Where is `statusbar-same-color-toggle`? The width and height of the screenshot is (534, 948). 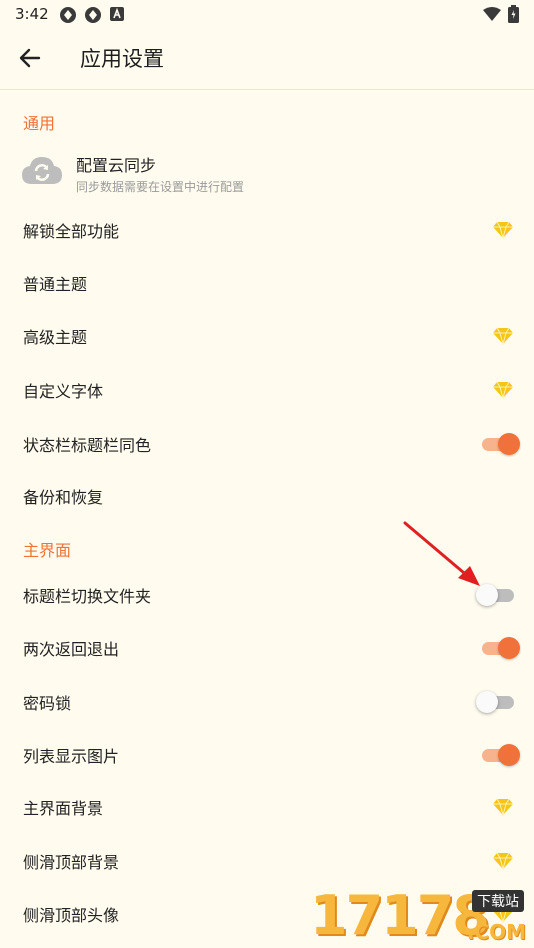
statusbar-same-color-toggle is located at coordinates (498, 444).